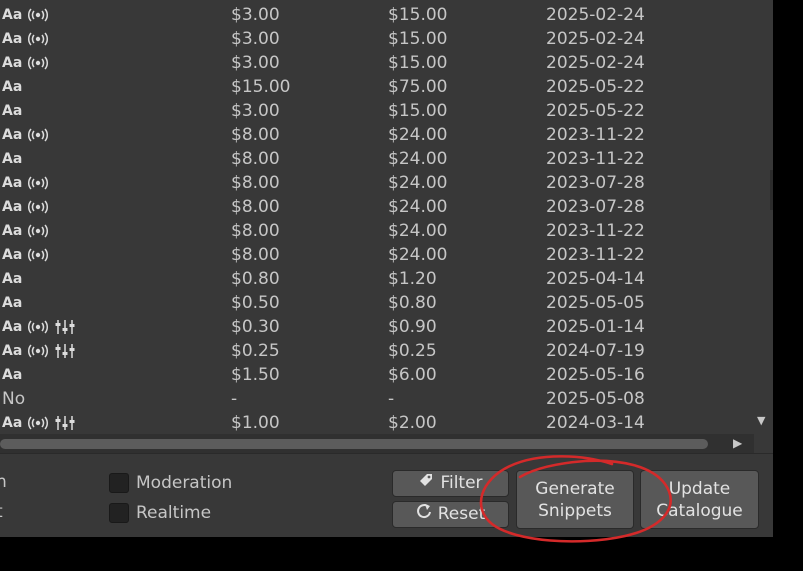 This screenshot has height=571, width=803. I want to click on generate-snippets-label-line2: Snippets, so click(575, 510).